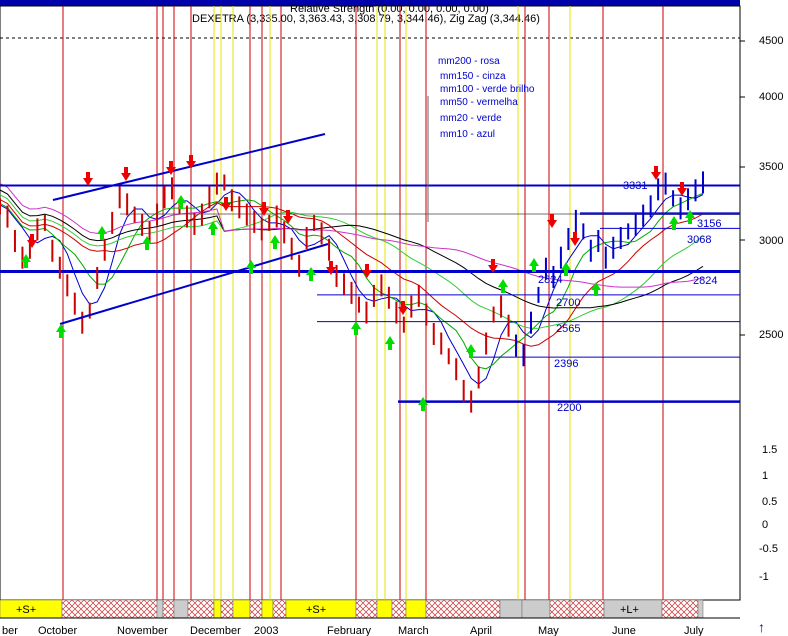 The width and height of the screenshot is (788, 636). Describe the element at coordinates (629, 610) in the screenshot. I see `signal-label-3: +L+` at that location.